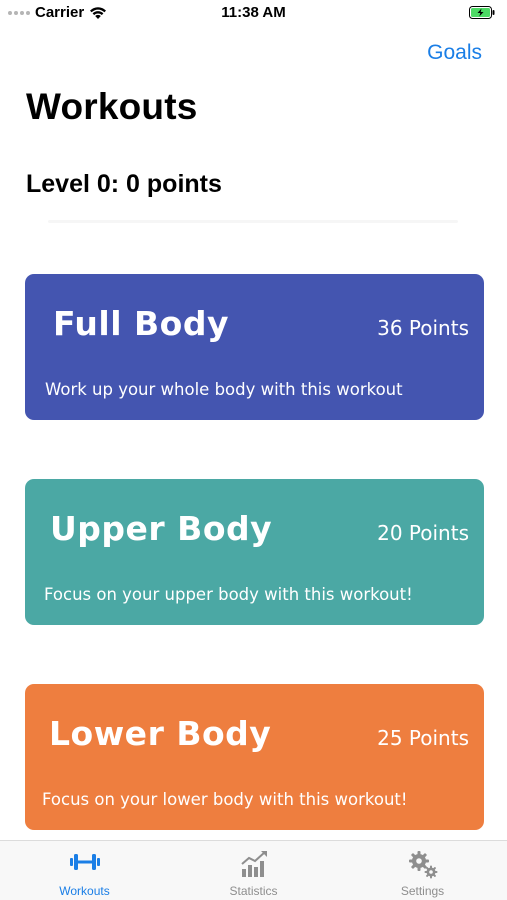  I want to click on workout-points: 20 Points, so click(423, 533).